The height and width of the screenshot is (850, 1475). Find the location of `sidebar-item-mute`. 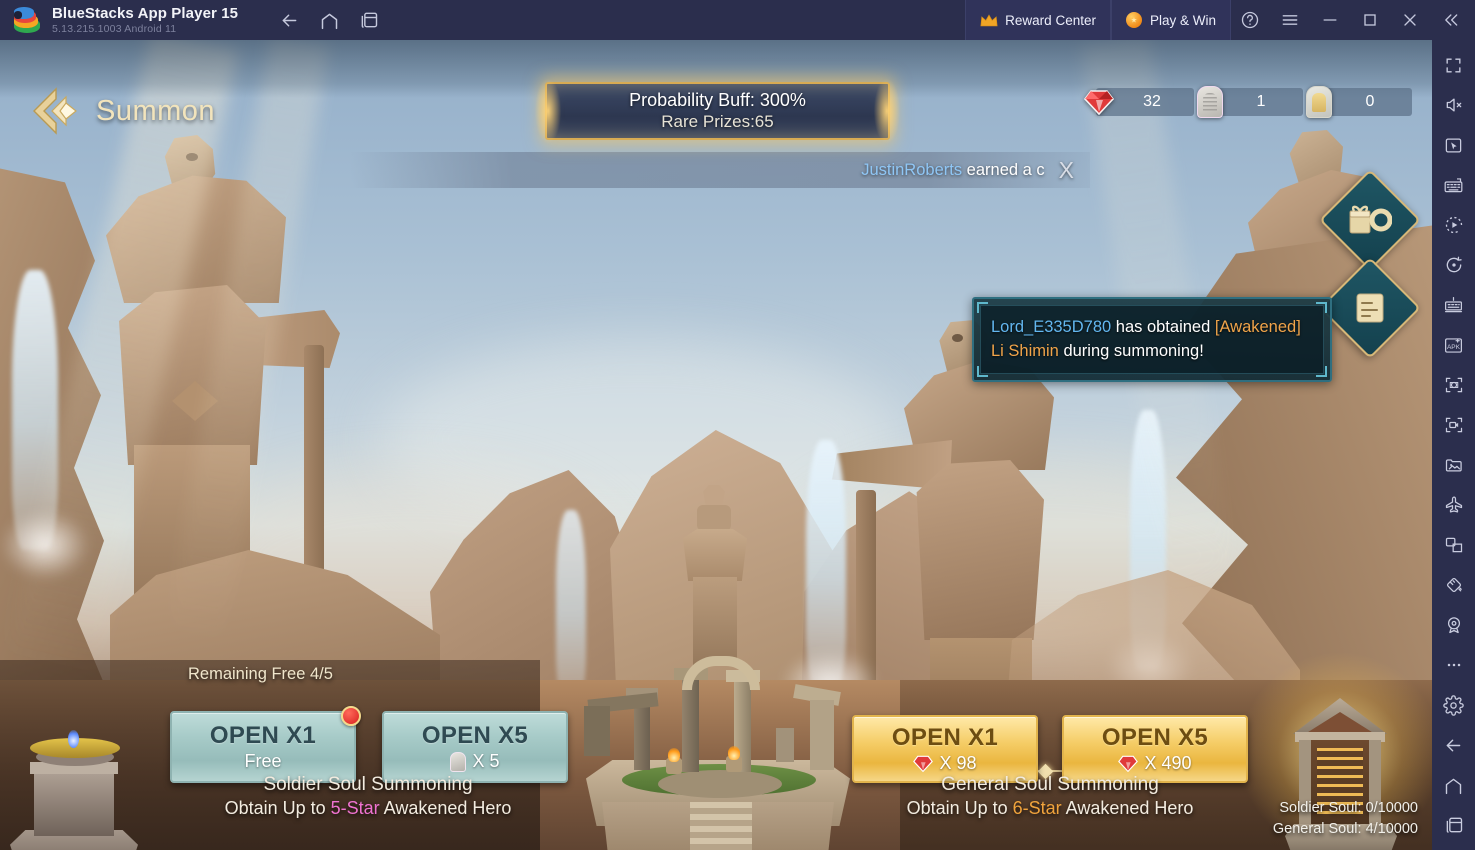

sidebar-item-mute is located at coordinates (1454, 105).